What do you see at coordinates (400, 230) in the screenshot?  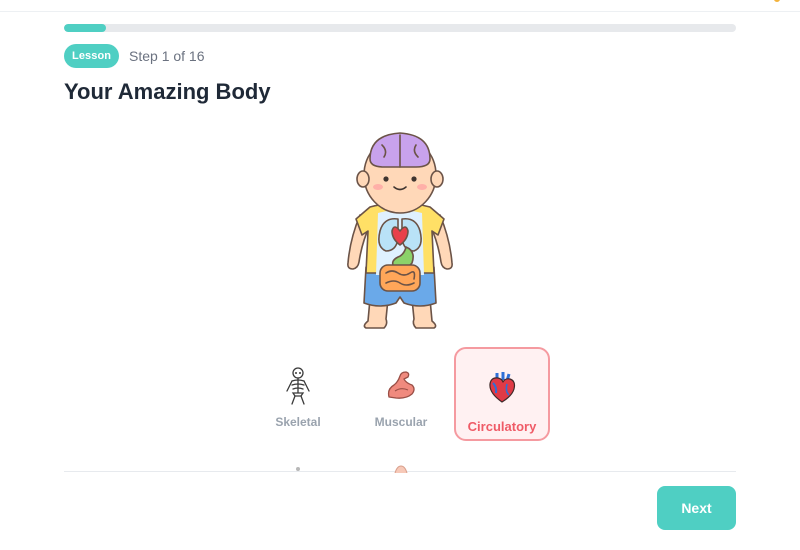 I see `child-body-anatomy-illustration` at bounding box center [400, 230].